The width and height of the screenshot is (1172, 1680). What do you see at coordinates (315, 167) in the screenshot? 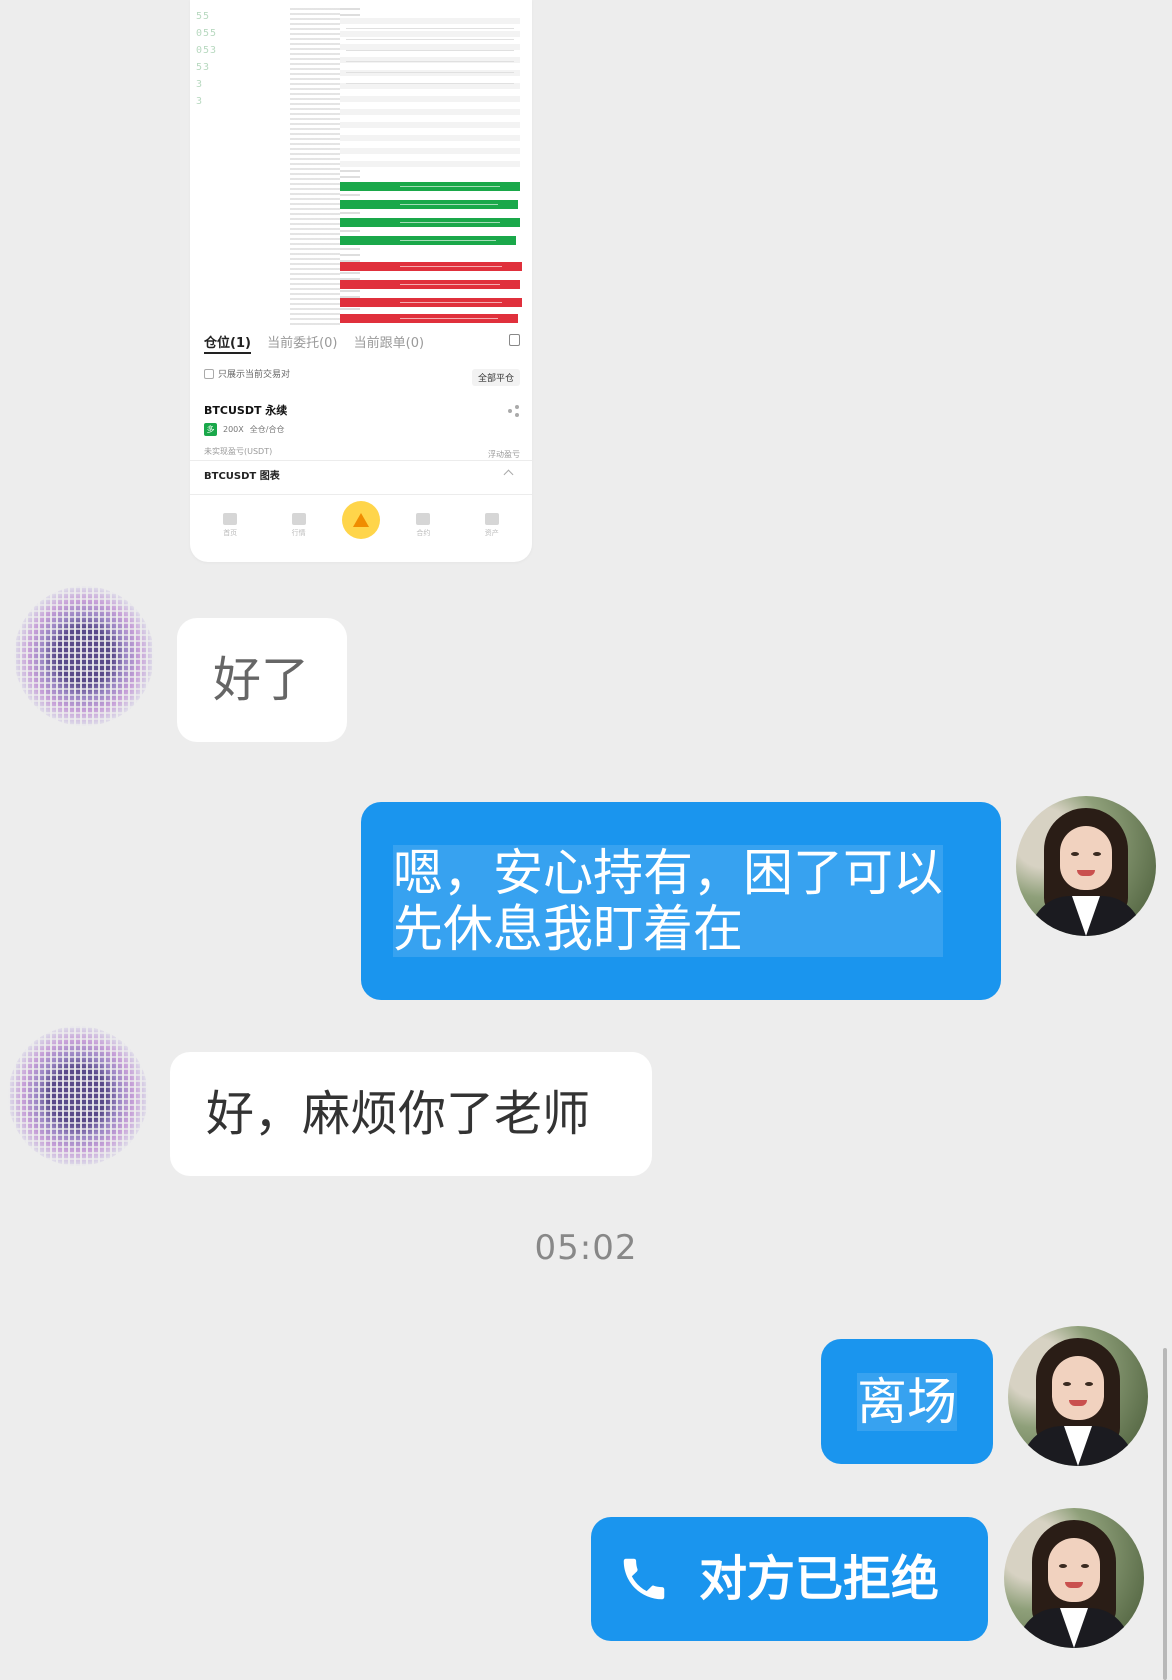
I see `quantity-column` at bounding box center [315, 167].